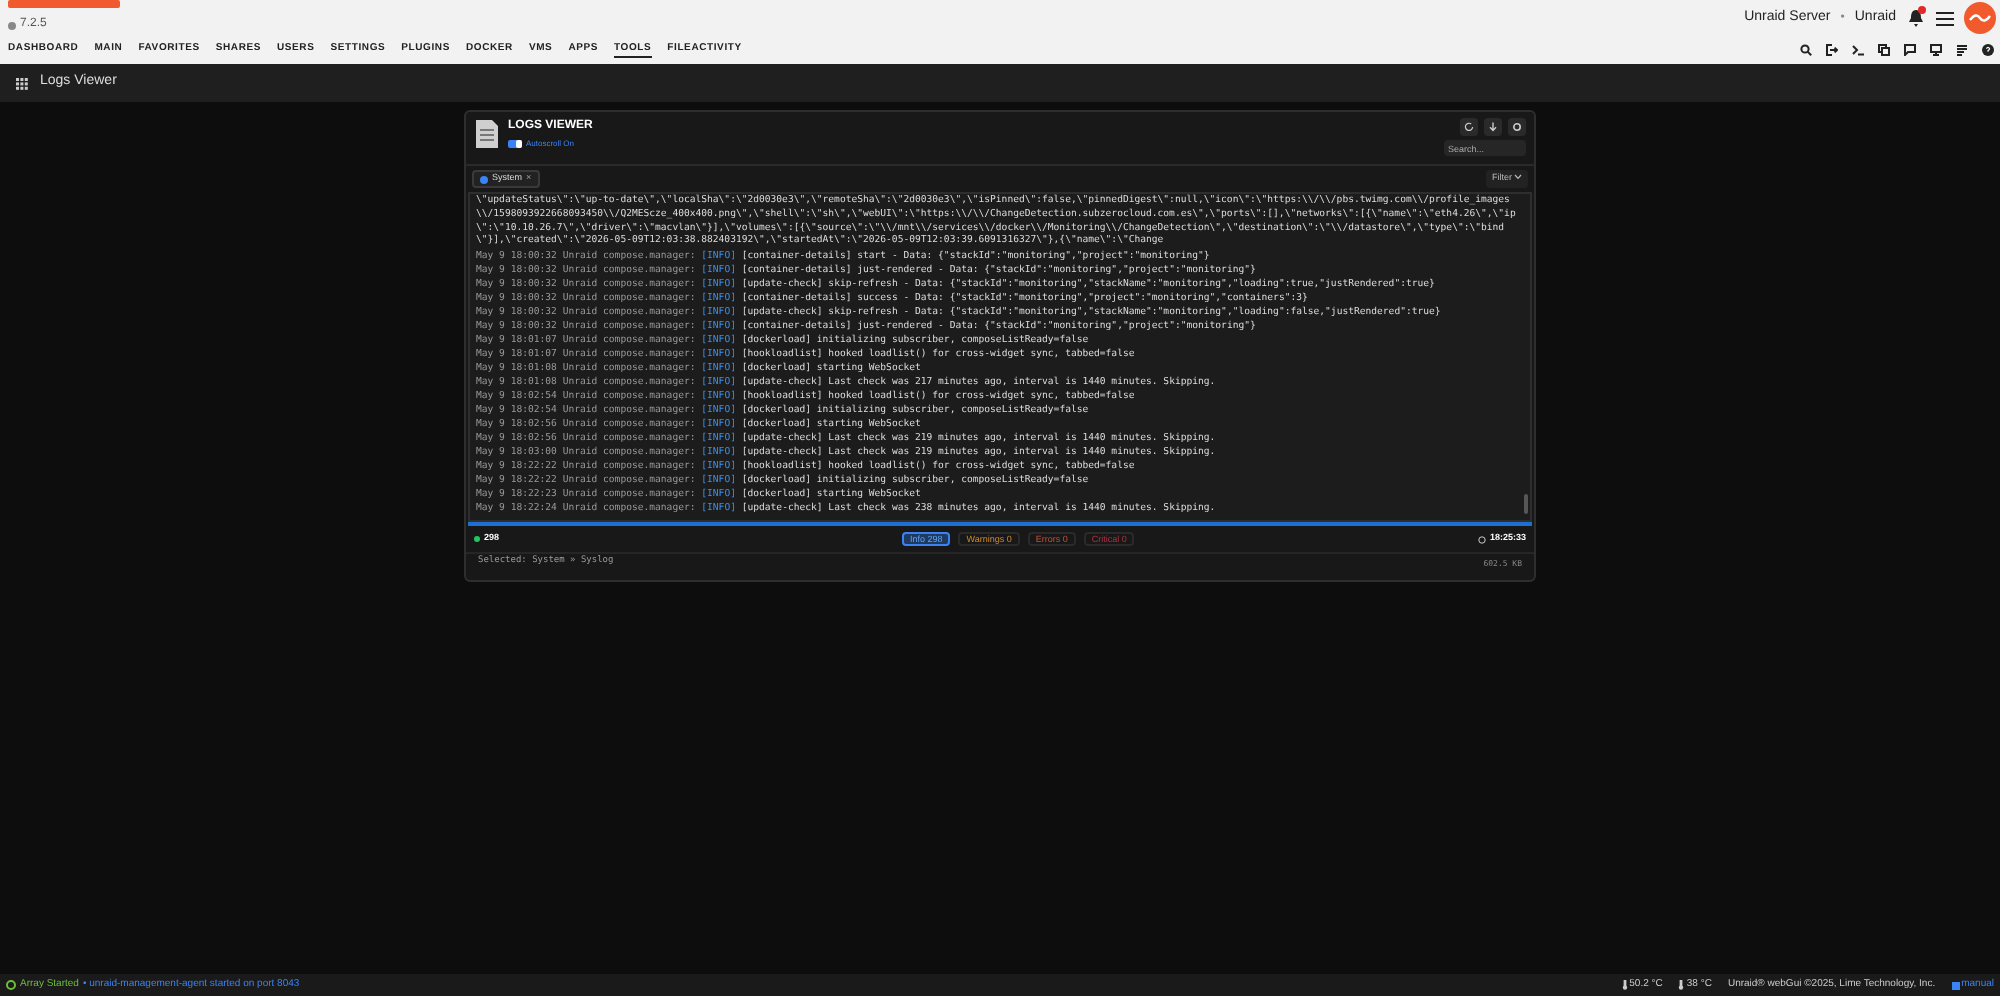 The width and height of the screenshot is (2000, 996). Describe the element at coordinates (1481, 539) in the screenshot. I see `clock-icon` at that location.